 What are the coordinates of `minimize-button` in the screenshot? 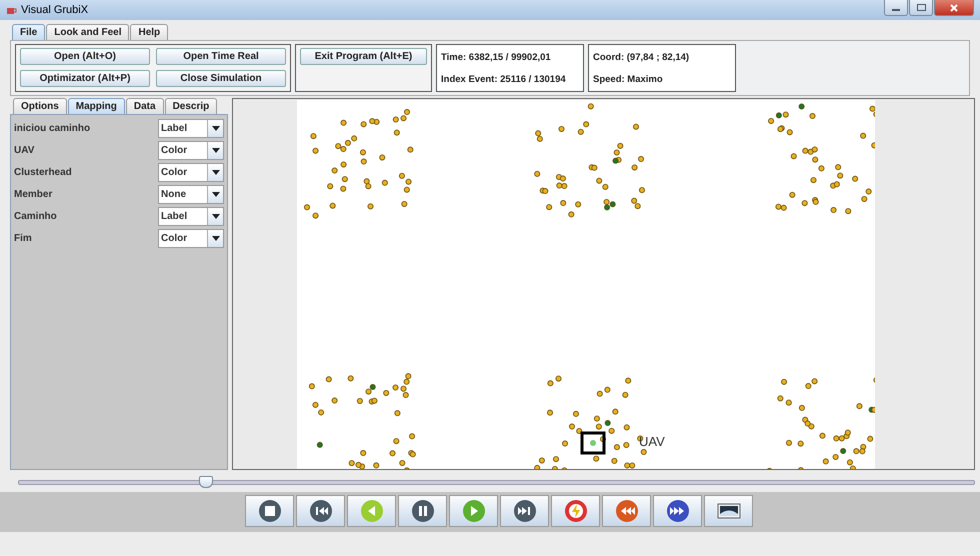 It's located at (896, 8).